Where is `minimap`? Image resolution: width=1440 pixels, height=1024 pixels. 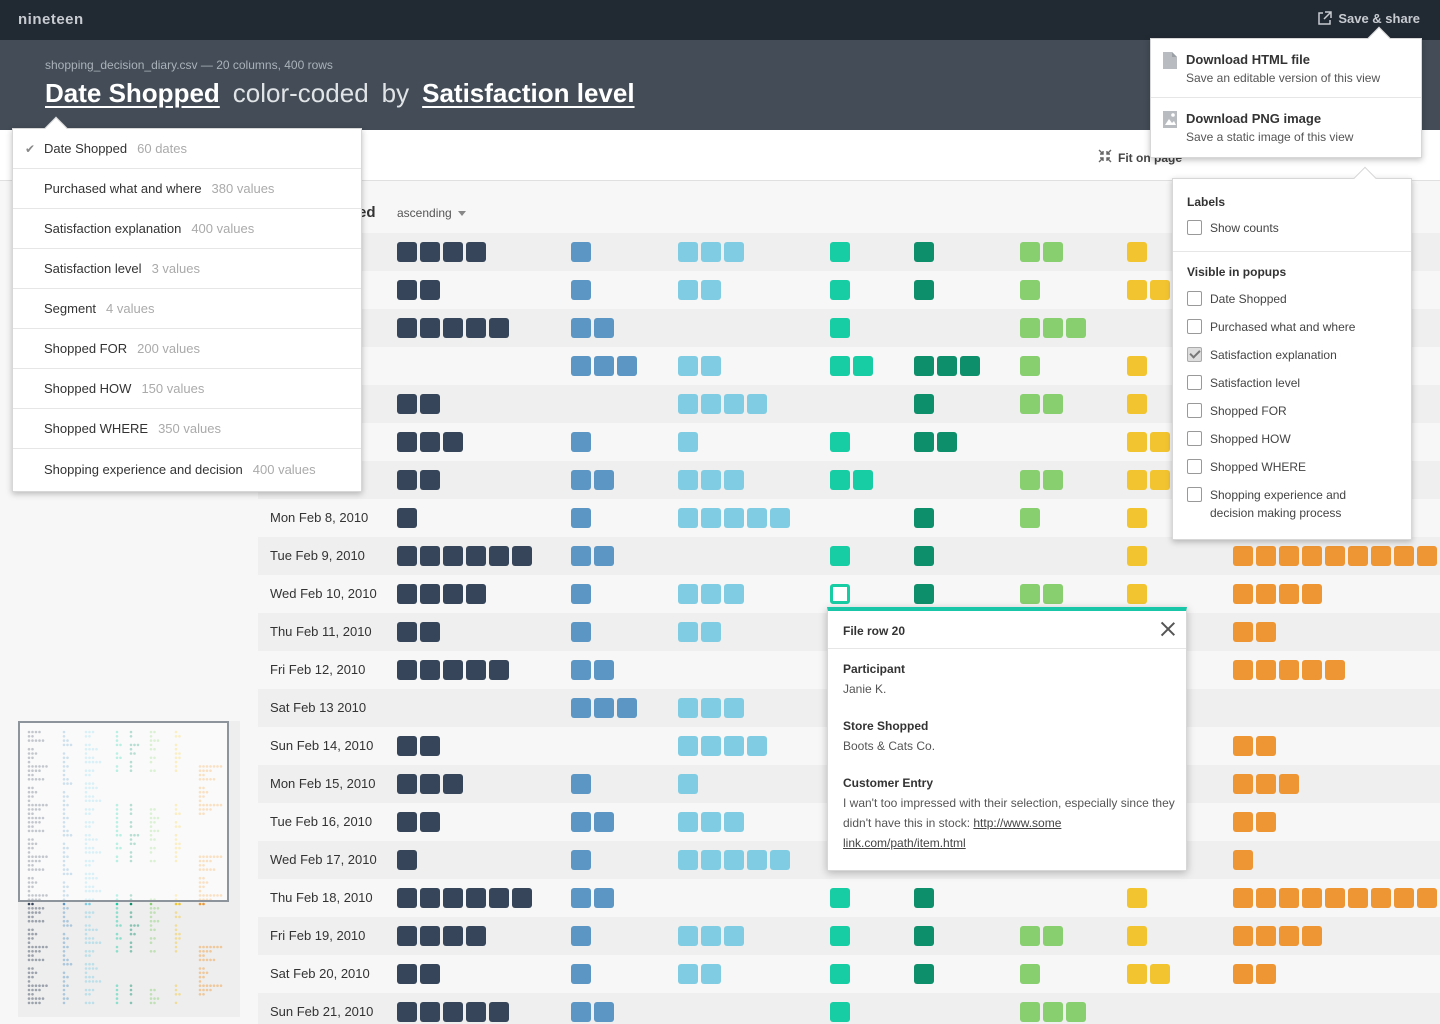
minimap is located at coordinates (129, 869).